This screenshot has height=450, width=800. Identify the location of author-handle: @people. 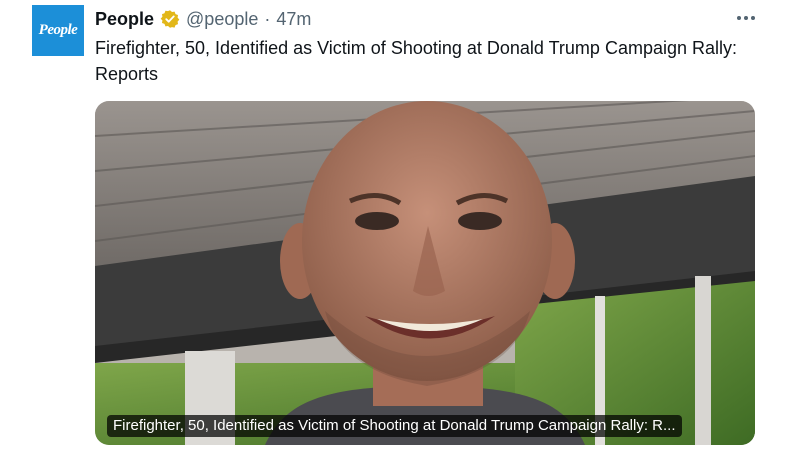
(222, 19).